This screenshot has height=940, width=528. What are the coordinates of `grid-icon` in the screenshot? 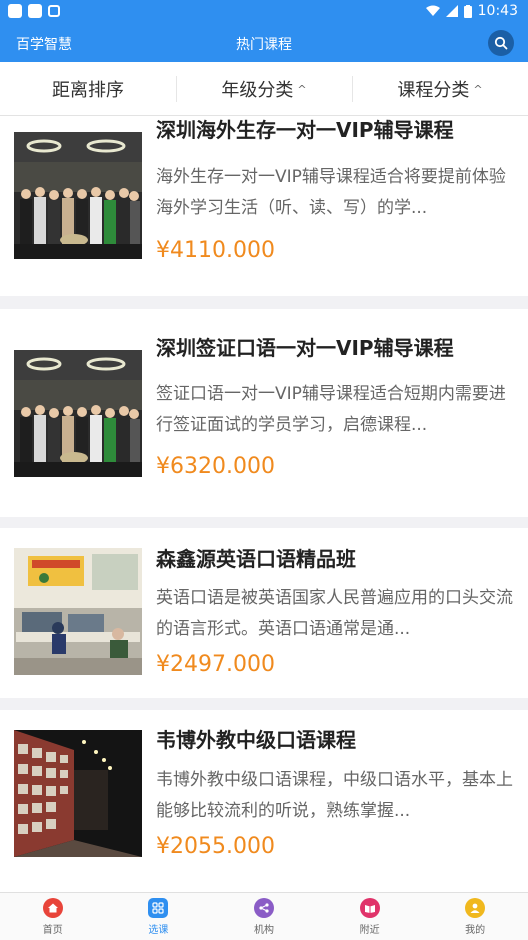 It's located at (158, 908).